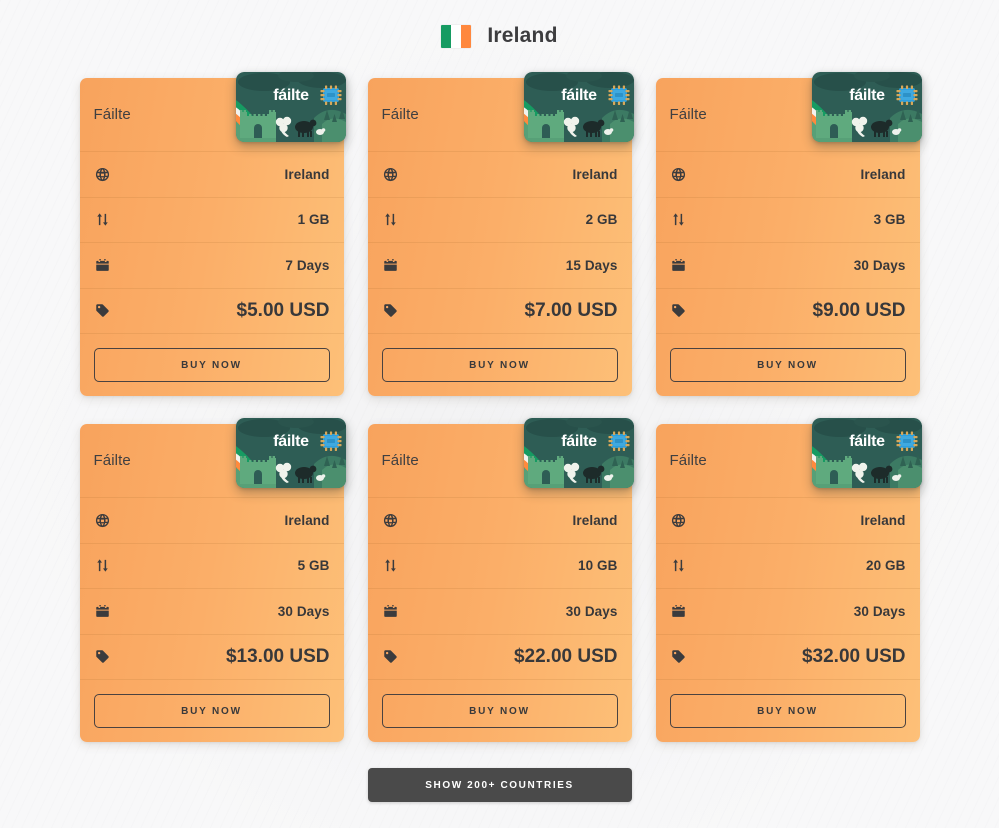 The height and width of the screenshot is (828, 999). What do you see at coordinates (283, 310) in the screenshot?
I see `plan-price-value: $5.00 USD` at bounding box center [283, 310].